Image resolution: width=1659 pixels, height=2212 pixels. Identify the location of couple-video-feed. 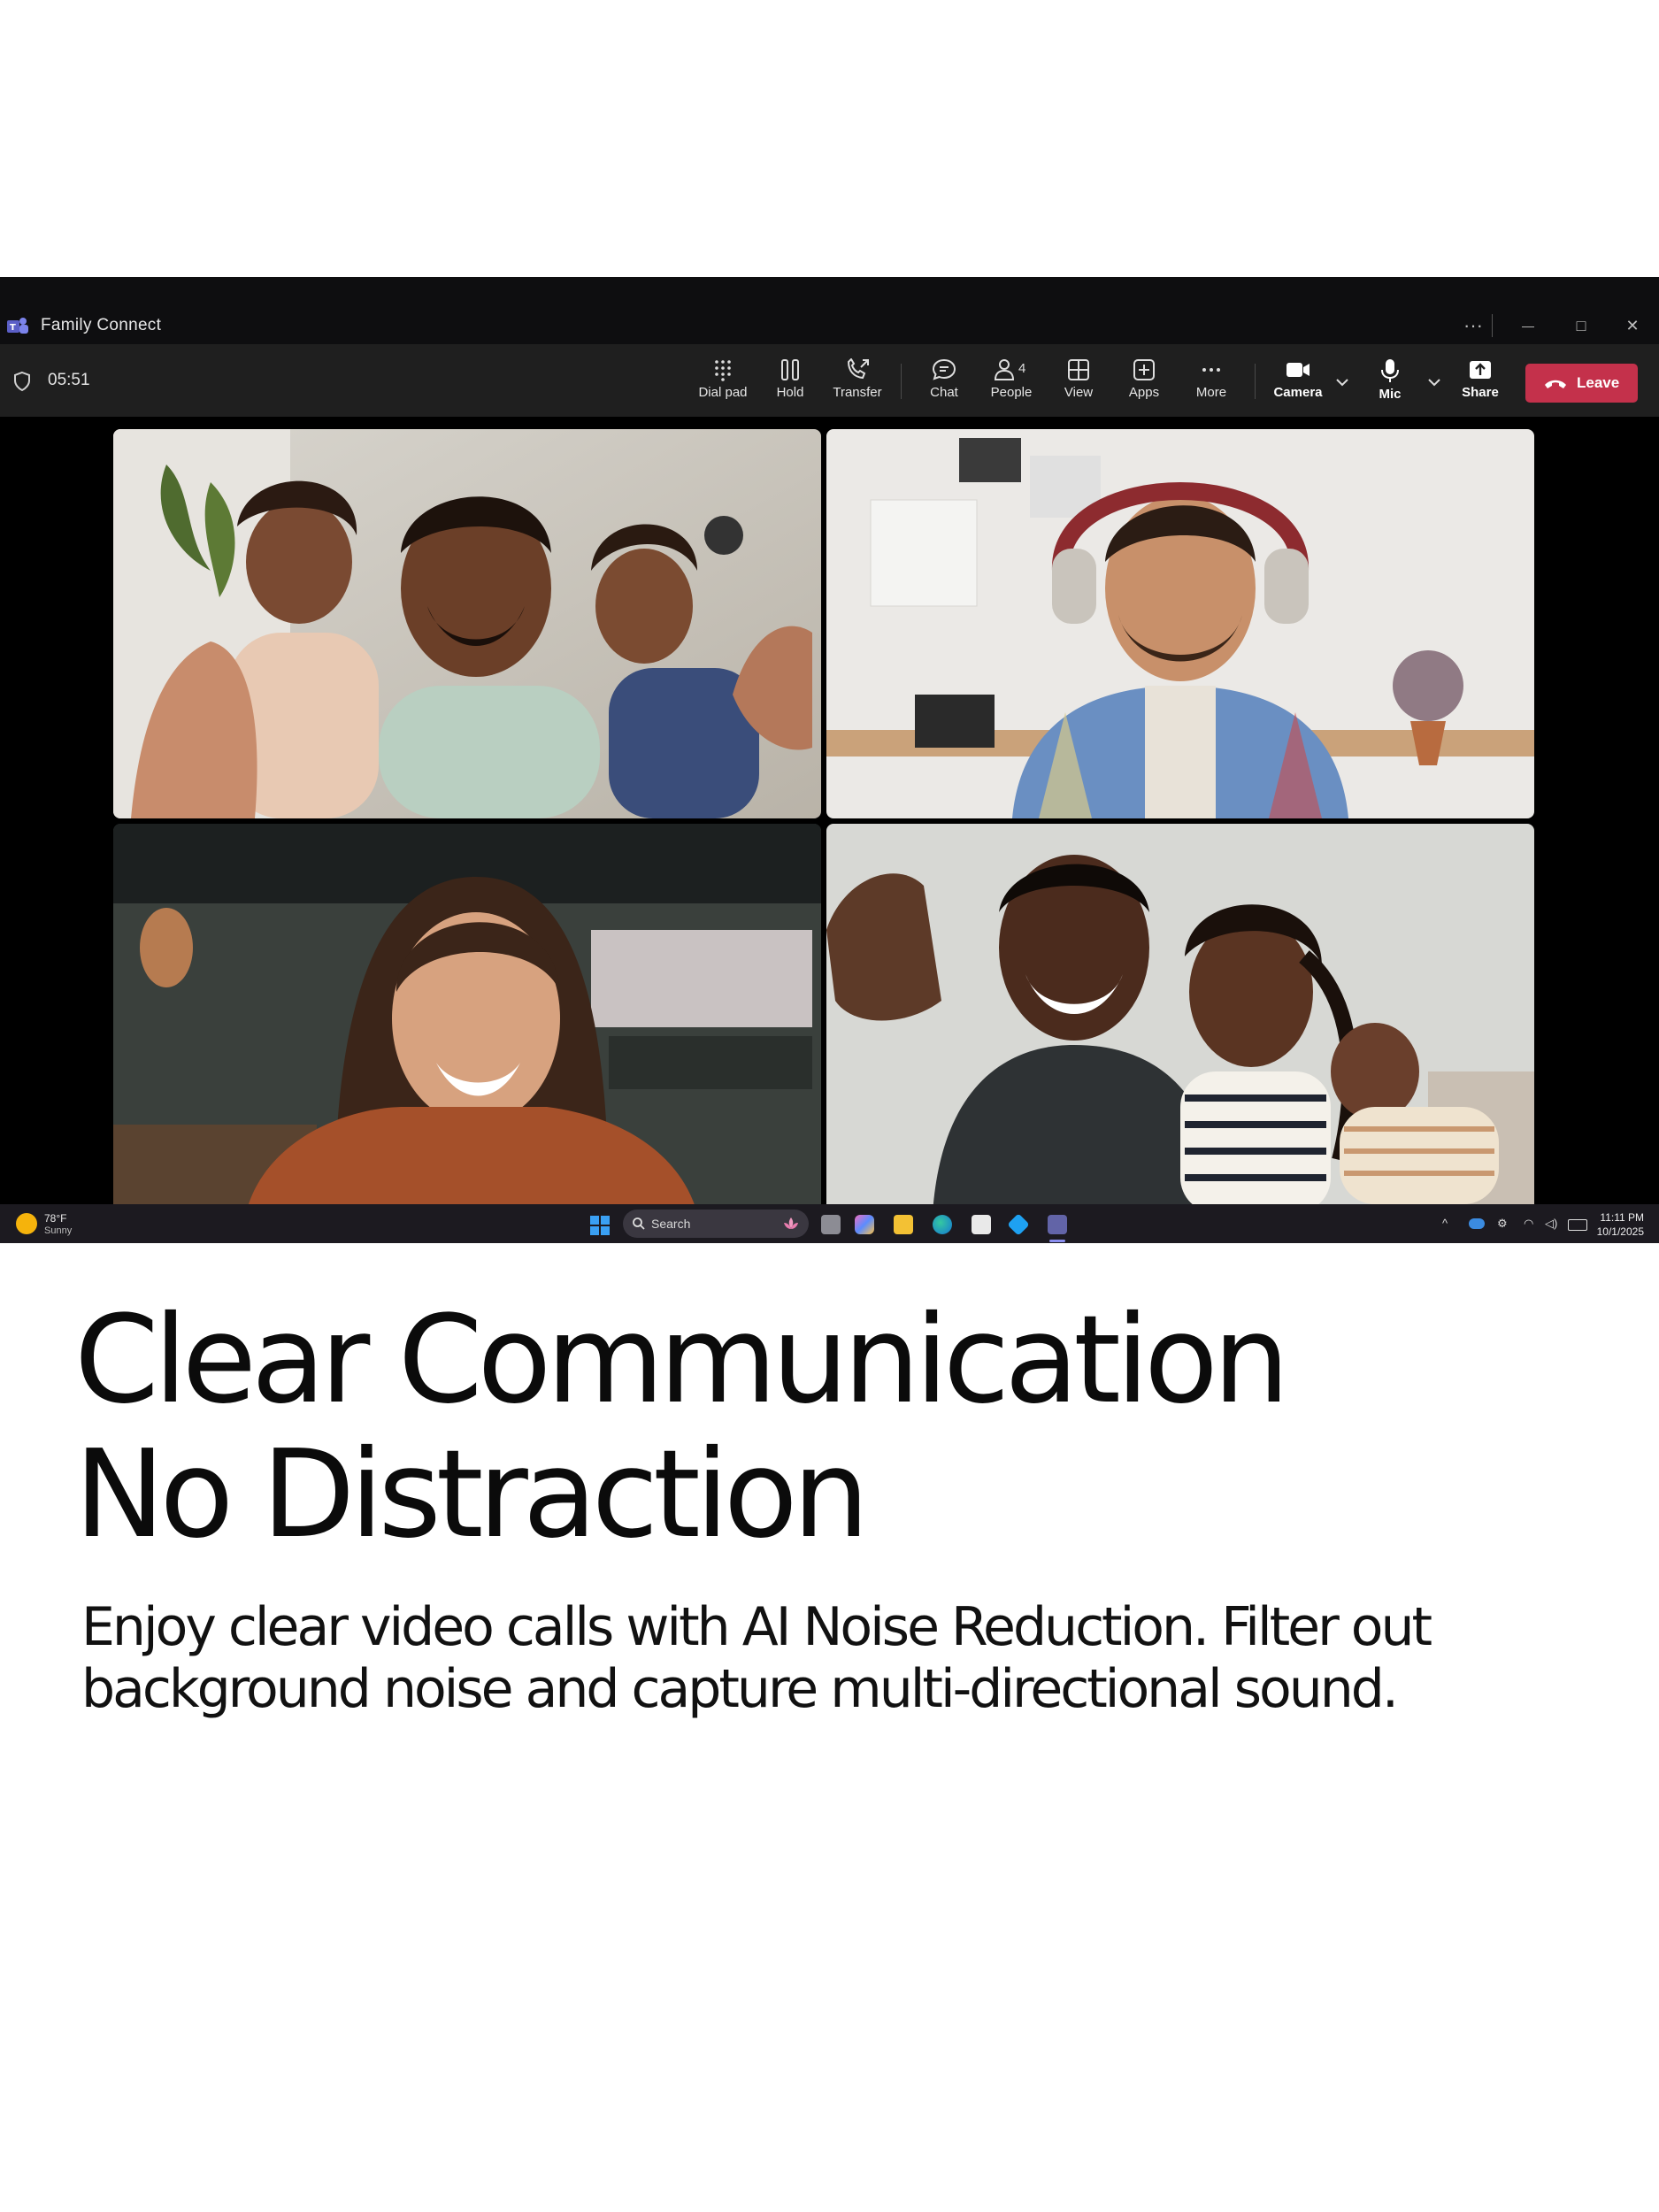
(1180, 1019).